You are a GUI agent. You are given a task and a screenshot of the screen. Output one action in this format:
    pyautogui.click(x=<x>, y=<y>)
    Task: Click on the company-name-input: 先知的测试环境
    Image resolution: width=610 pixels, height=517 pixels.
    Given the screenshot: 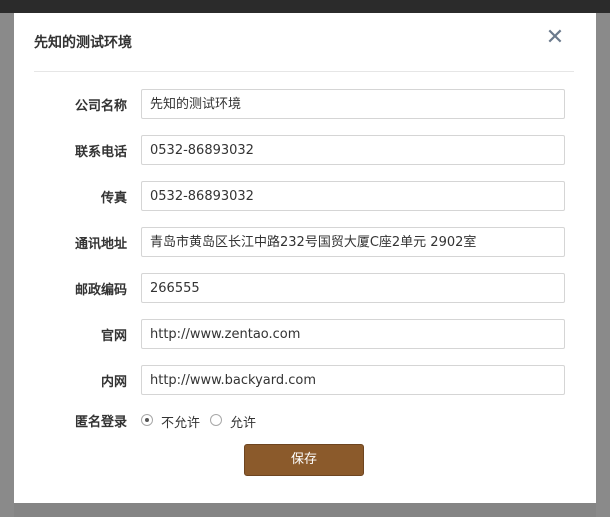 What is the action you would take?
    pyautogui.click(x=353, y=104)
    